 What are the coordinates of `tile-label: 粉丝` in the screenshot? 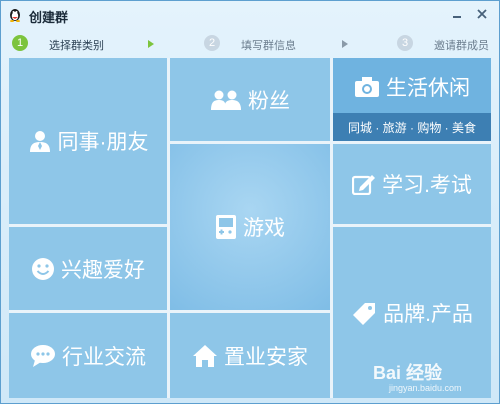 It's located at (269, 101).